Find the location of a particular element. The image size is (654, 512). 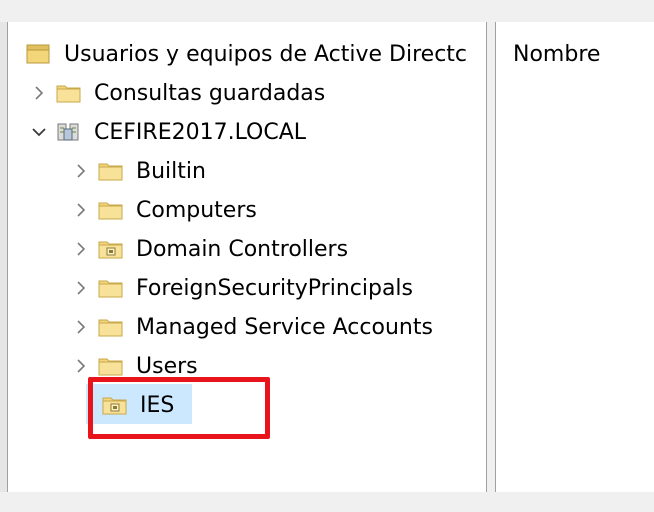

tree-item-label: Computers is located at coordinates (196, 210).